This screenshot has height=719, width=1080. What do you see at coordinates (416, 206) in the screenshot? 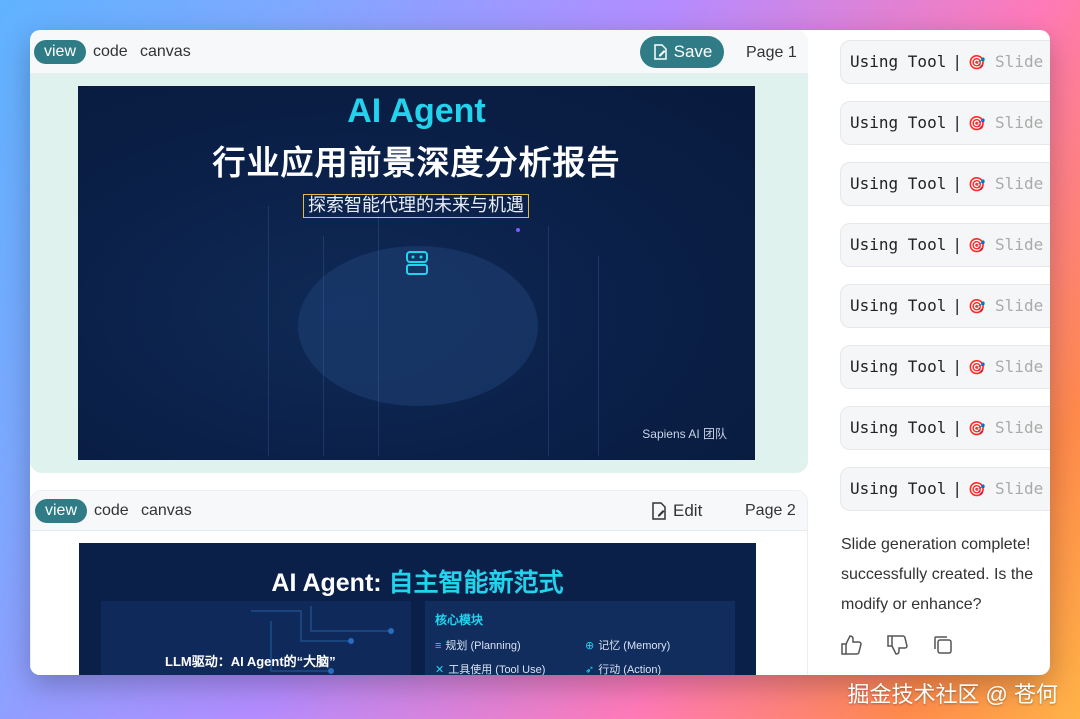
I see `slide-subtitle: 探索智能代理的未来与机遇` at bounding box center [416, 206].